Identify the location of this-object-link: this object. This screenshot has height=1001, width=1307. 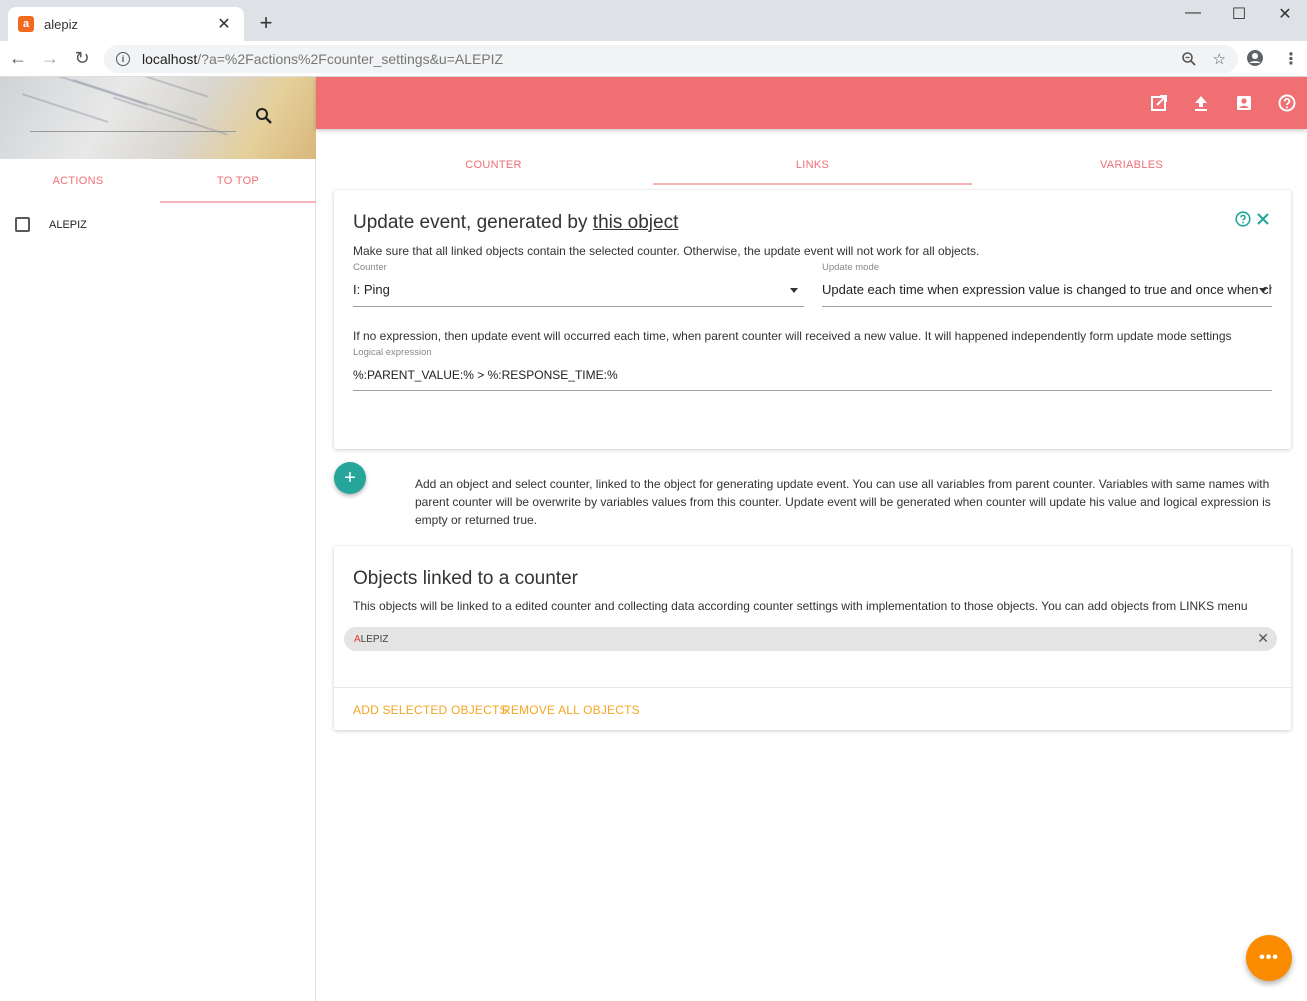
(636, 222).